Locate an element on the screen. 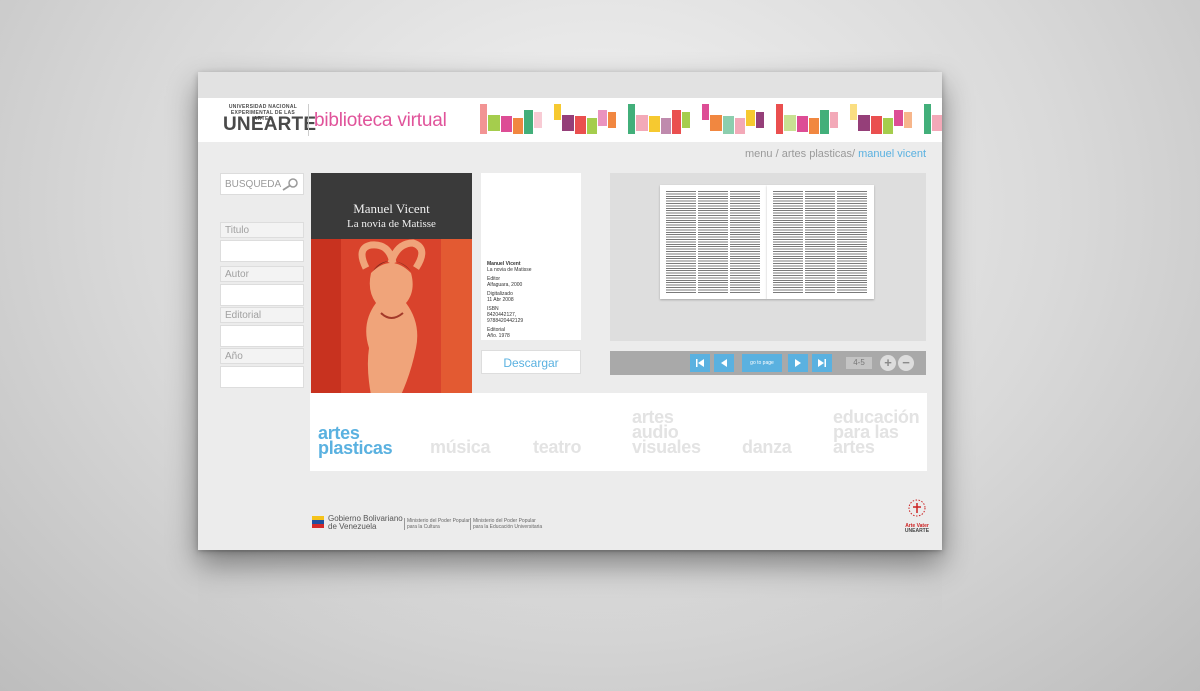 The width and height of the screenshot is (1200, 691). info-title: La novia de Matisse is located at coordinates (509, 270).